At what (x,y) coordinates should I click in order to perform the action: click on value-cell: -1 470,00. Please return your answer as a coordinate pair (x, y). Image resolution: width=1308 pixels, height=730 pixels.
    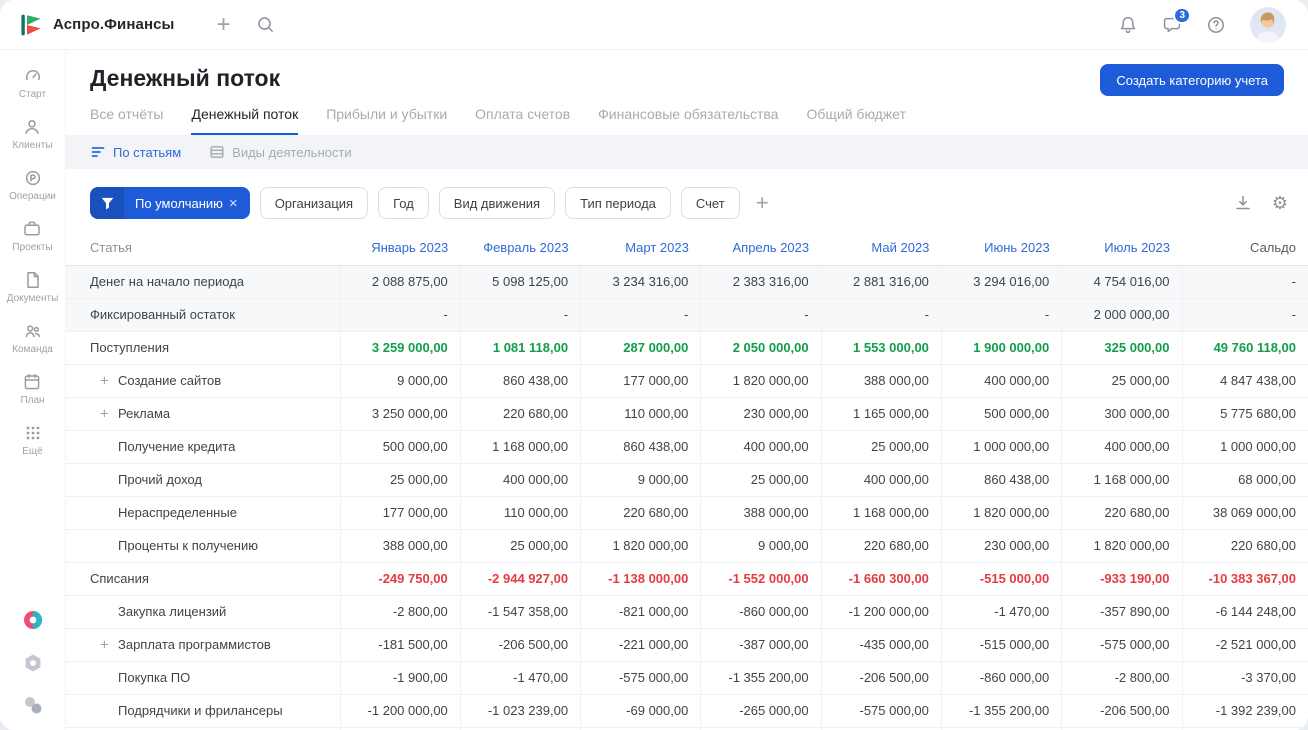
    Looking at the image, I should click on (520, 678).